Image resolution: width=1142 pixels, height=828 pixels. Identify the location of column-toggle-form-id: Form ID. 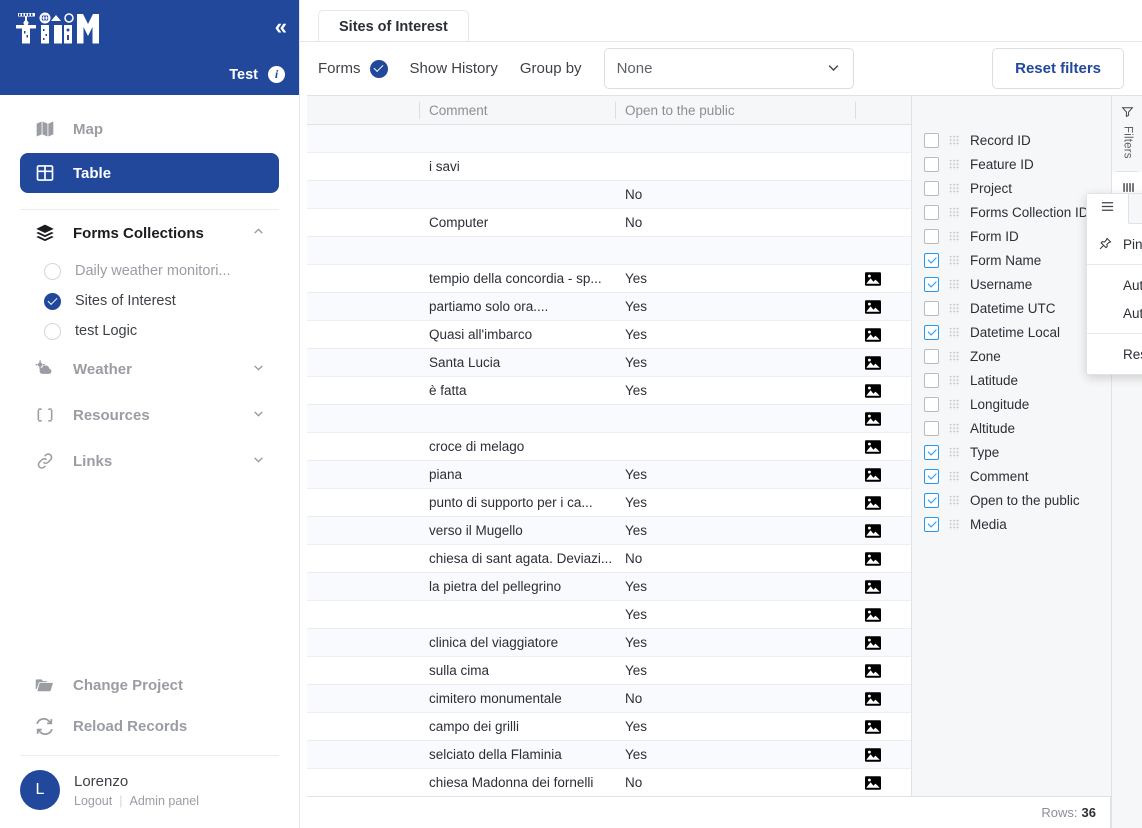
(1011, 236).